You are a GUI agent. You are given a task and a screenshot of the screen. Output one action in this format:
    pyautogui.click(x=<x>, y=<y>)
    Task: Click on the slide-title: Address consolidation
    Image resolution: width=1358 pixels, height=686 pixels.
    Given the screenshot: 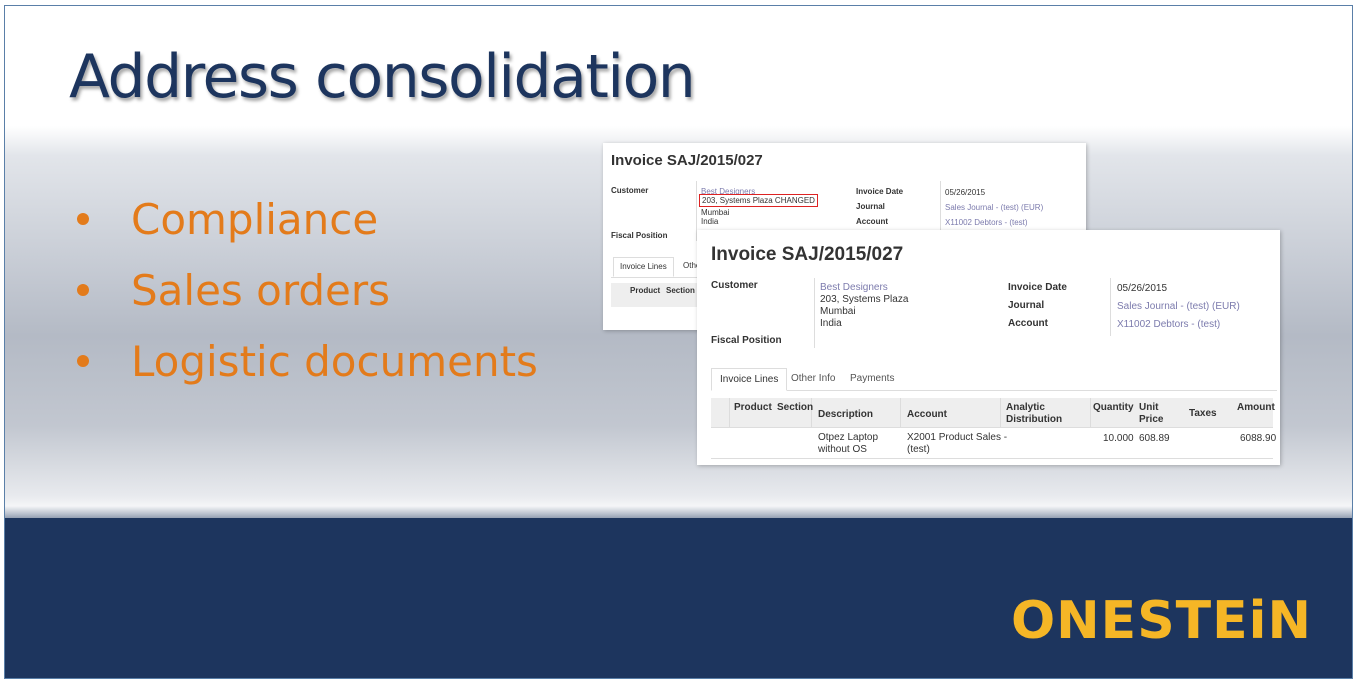 What is the action you would take?
    pyautogui.click(x=382, y=77)
    